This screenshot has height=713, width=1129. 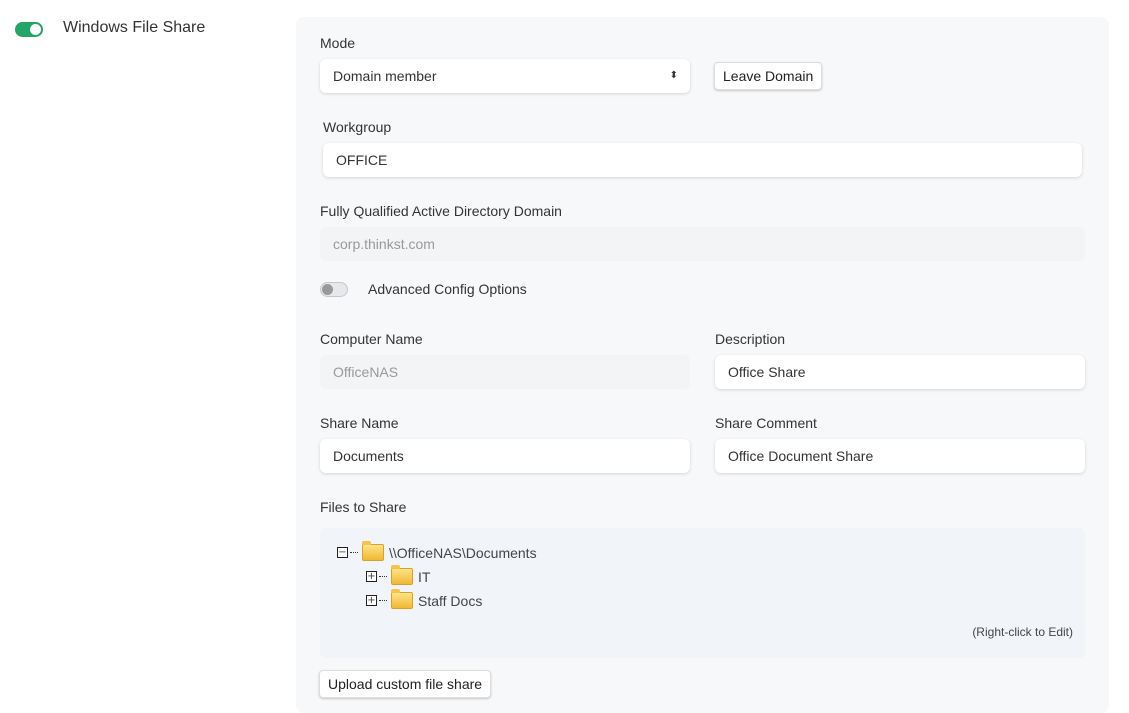 I want to click on share-name-label: Share Name, so click(x=359, y=423).